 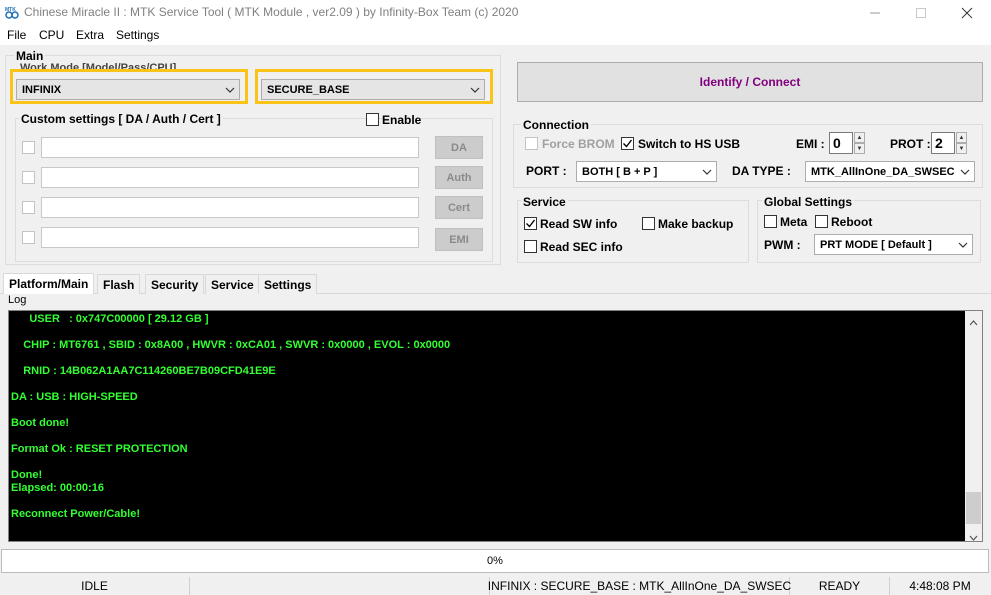 What do you see at coordinates (99, 449) in the screenshot?
I see `log-line: Format Ok : RESET PROTECTION` at bounding box center [99, 449].